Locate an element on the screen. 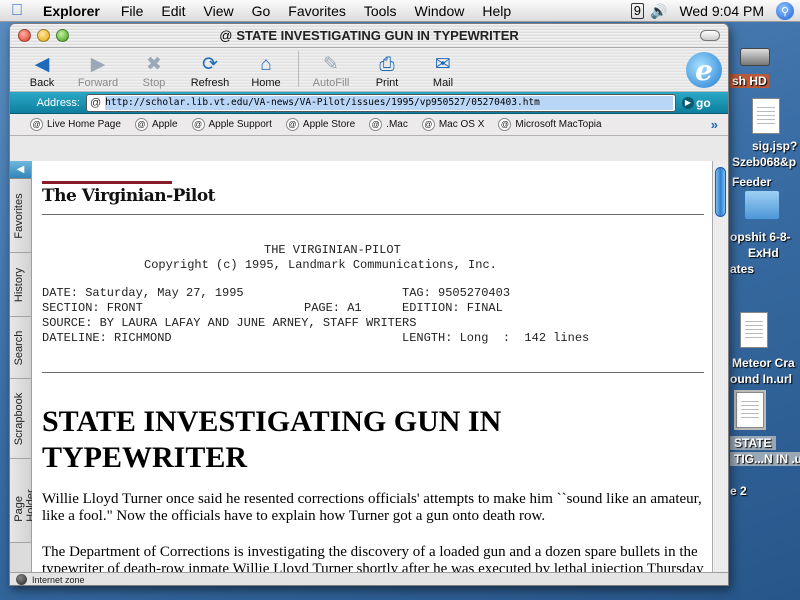 This screenshot has width=800, height=600. tab-page-holder: Page Holder is located at coordinates (23, 501).